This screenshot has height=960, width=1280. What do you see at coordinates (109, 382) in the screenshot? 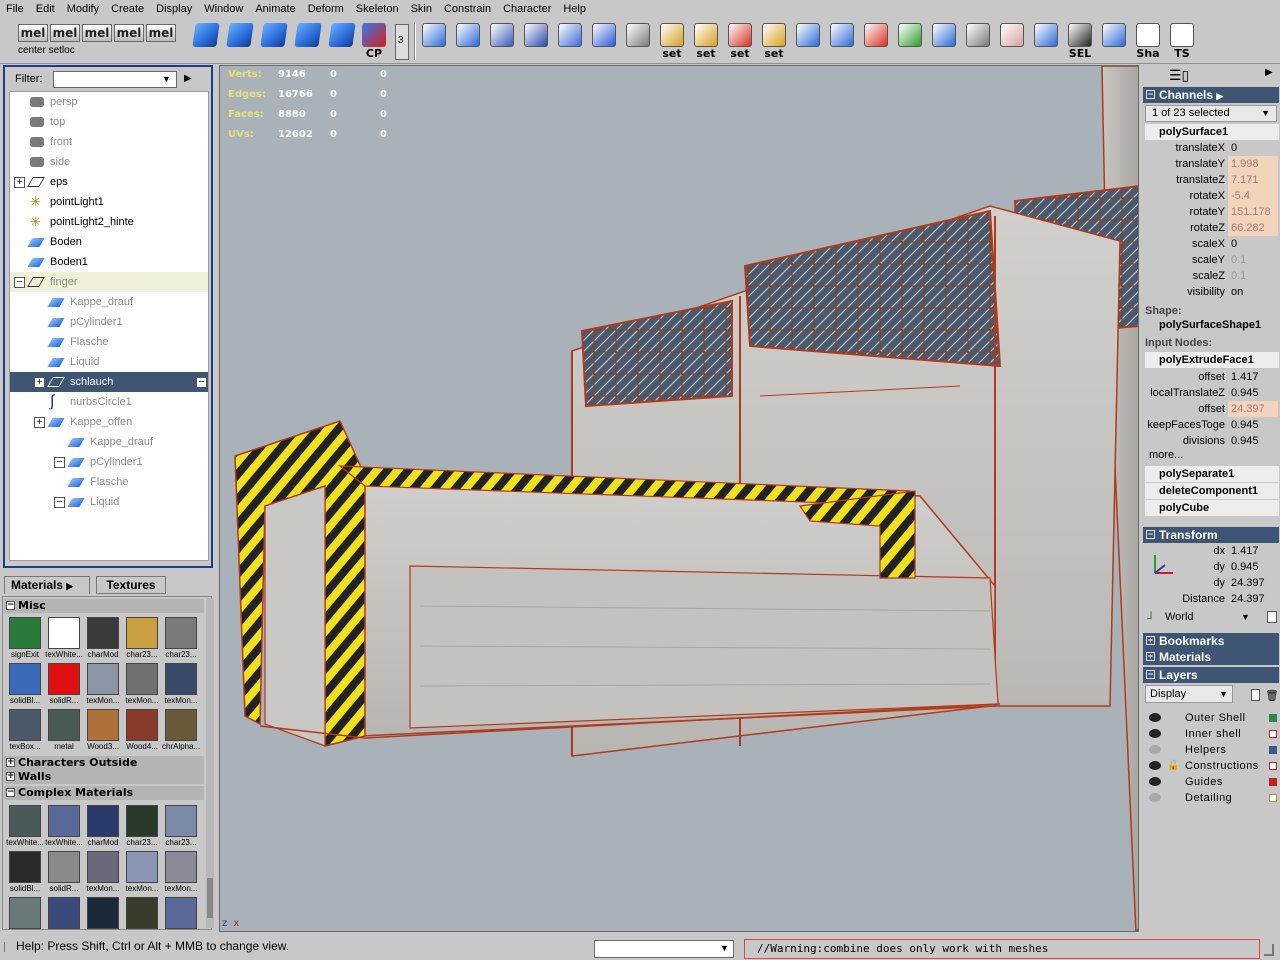
I see `outliner-item-schlauch: + schlauch −` at bounding box center [109, 382].